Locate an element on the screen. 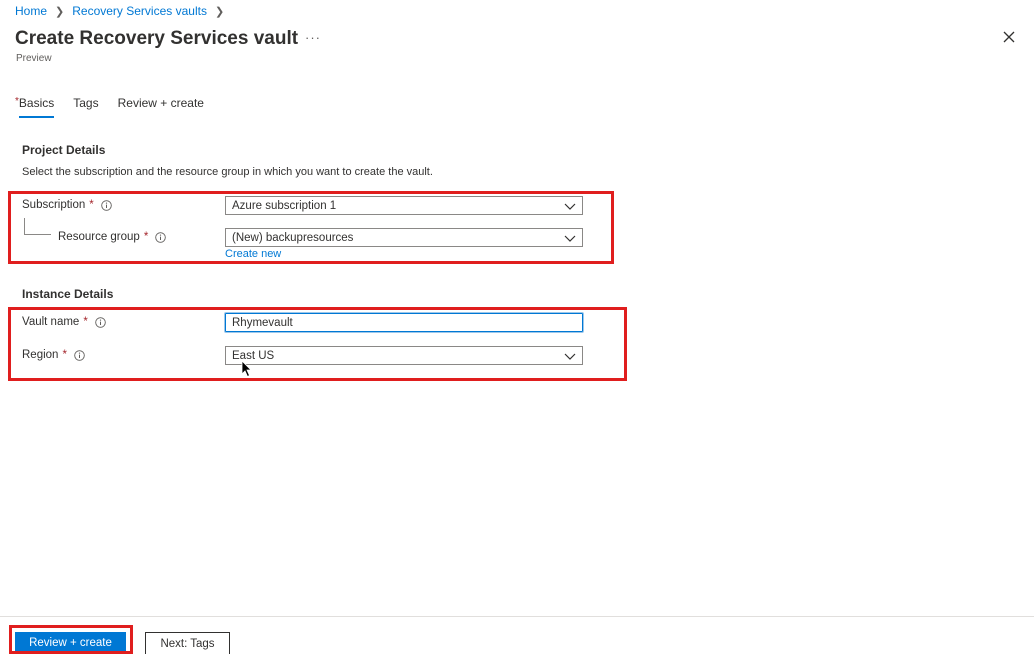  tab-basics-label: Basics is located at coordinates (36, 103).